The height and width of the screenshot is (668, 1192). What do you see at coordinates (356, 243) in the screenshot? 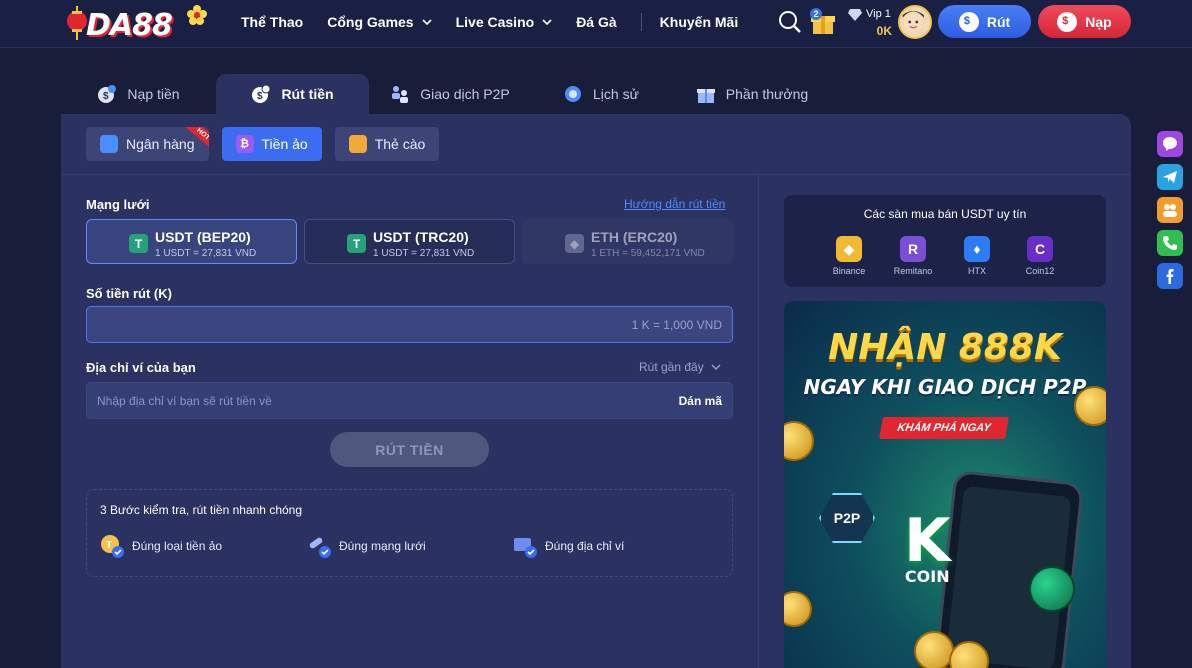
I see `tether-icon: T` at bounding box center [356, 243].